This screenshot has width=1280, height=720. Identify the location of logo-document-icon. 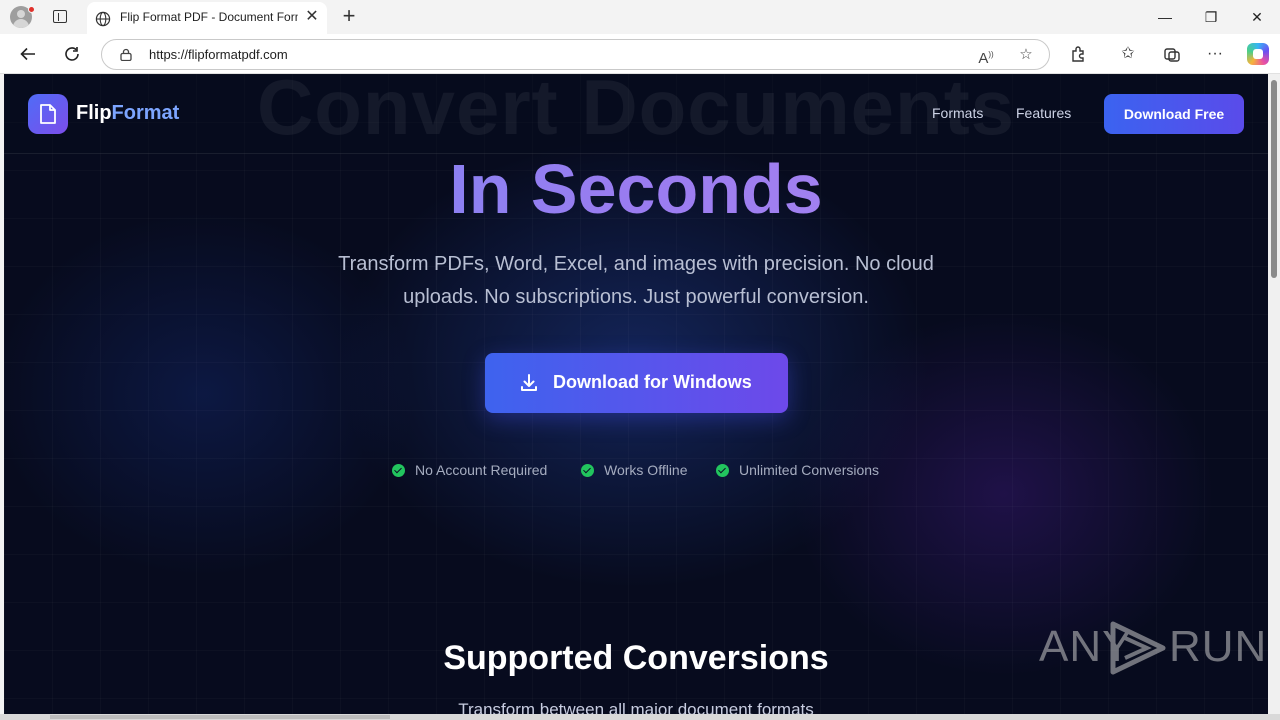
(48, 114).